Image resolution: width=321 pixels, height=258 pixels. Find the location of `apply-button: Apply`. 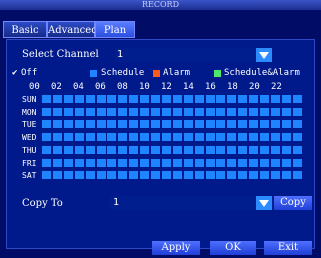

apply-button: Apply is located at coordinates (176, 248).